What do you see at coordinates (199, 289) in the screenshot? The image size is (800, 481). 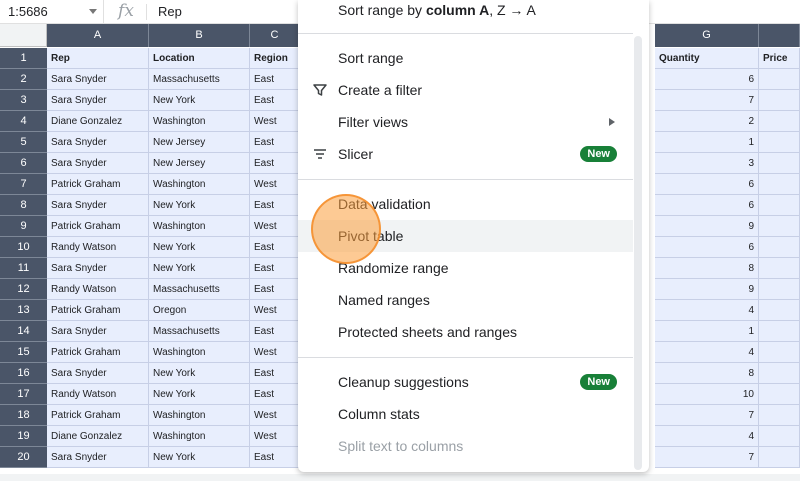 I see `cell-location: Massachusetts` at bounding box center [199, 289].